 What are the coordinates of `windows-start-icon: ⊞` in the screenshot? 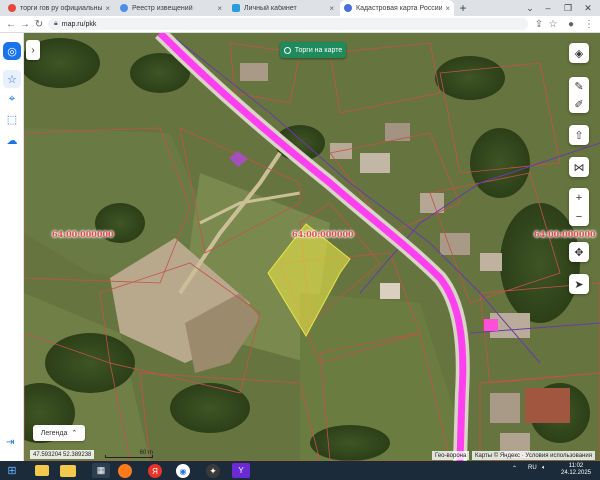 It's located at (12, 470).